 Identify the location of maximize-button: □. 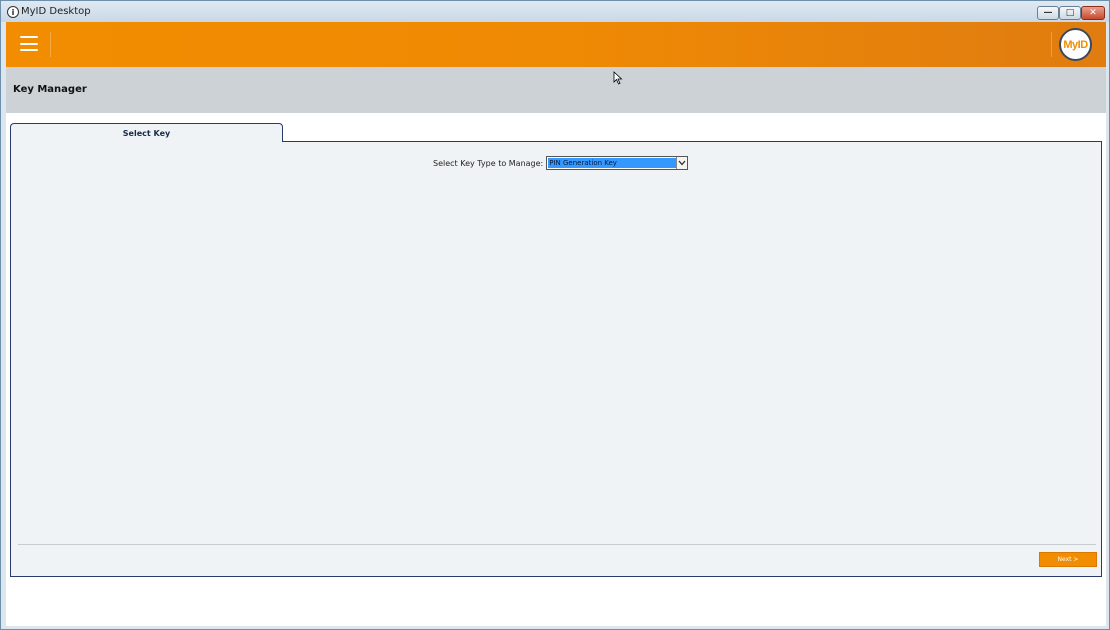
(1070, 13).